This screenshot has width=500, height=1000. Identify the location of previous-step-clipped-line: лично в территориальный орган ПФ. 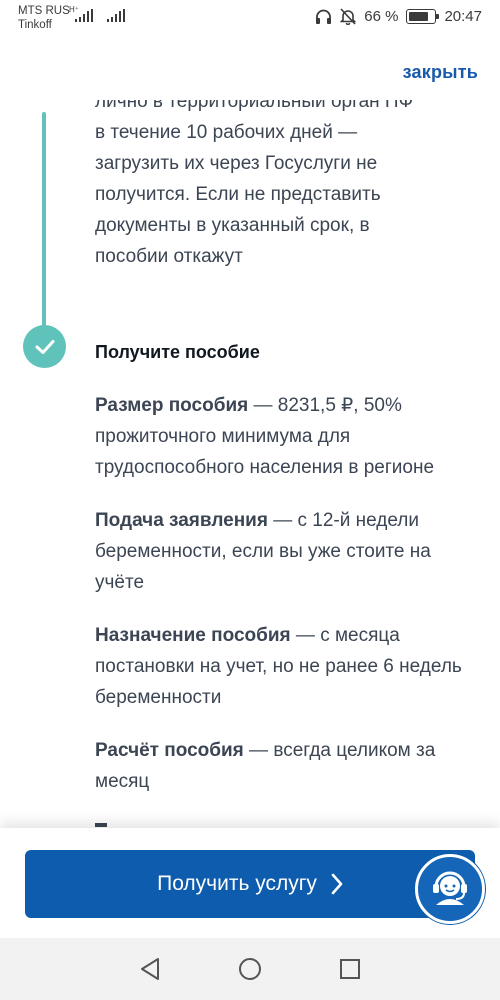
(254, 106).